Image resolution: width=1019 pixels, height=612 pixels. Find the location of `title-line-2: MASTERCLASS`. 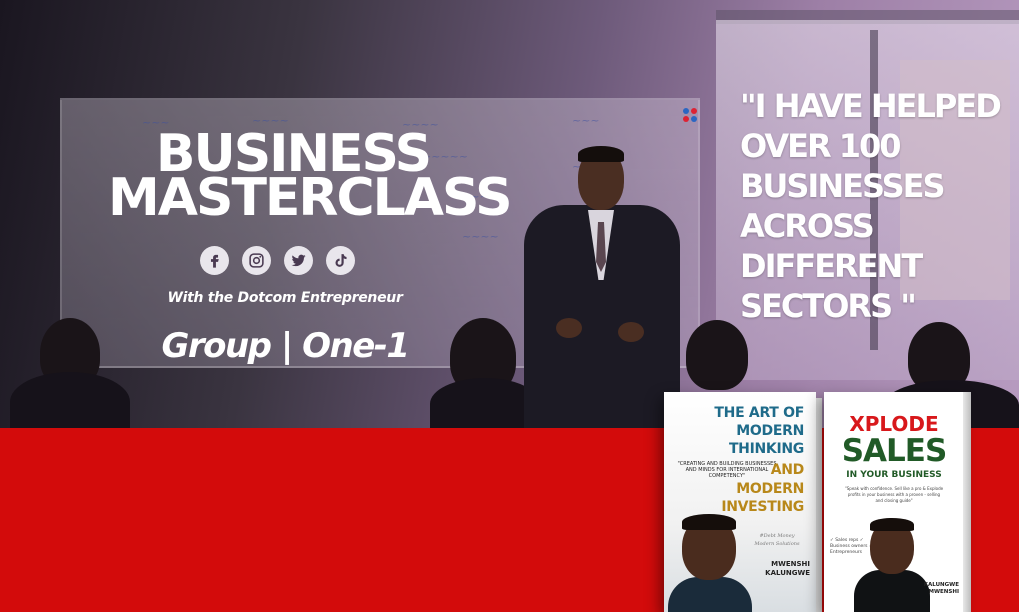

title-line-2: MASTERCLASS is located at coordinates (310, 198).